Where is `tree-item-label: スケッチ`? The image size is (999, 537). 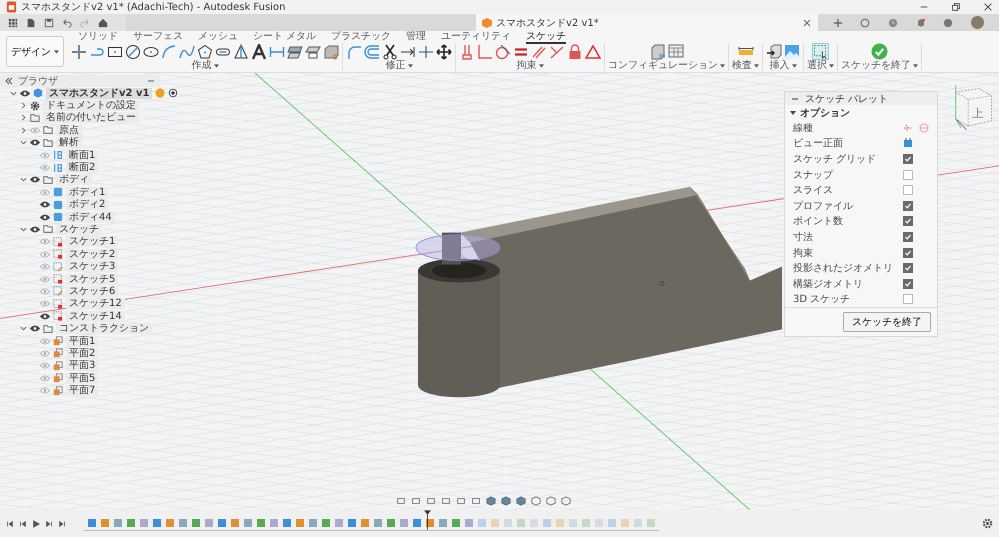
tree-item-label: スケッチ is located at coordinates (79, 229).